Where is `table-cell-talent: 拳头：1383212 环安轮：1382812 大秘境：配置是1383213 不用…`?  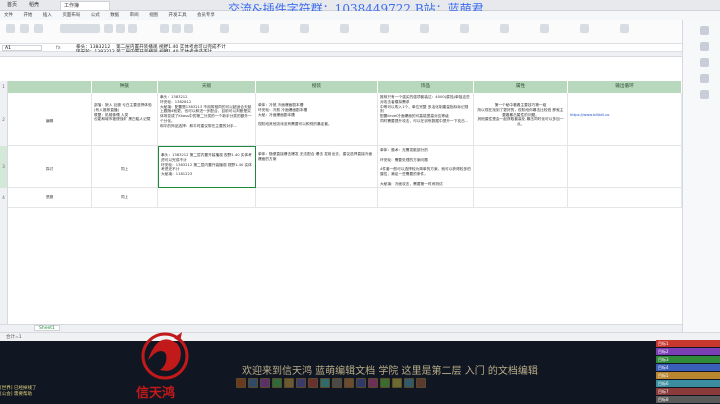 table-cell-talent: 拳头：1383212 环安轮：1382812 大秘境：配置是1383213 不用… is located at coordinates (207, 119).